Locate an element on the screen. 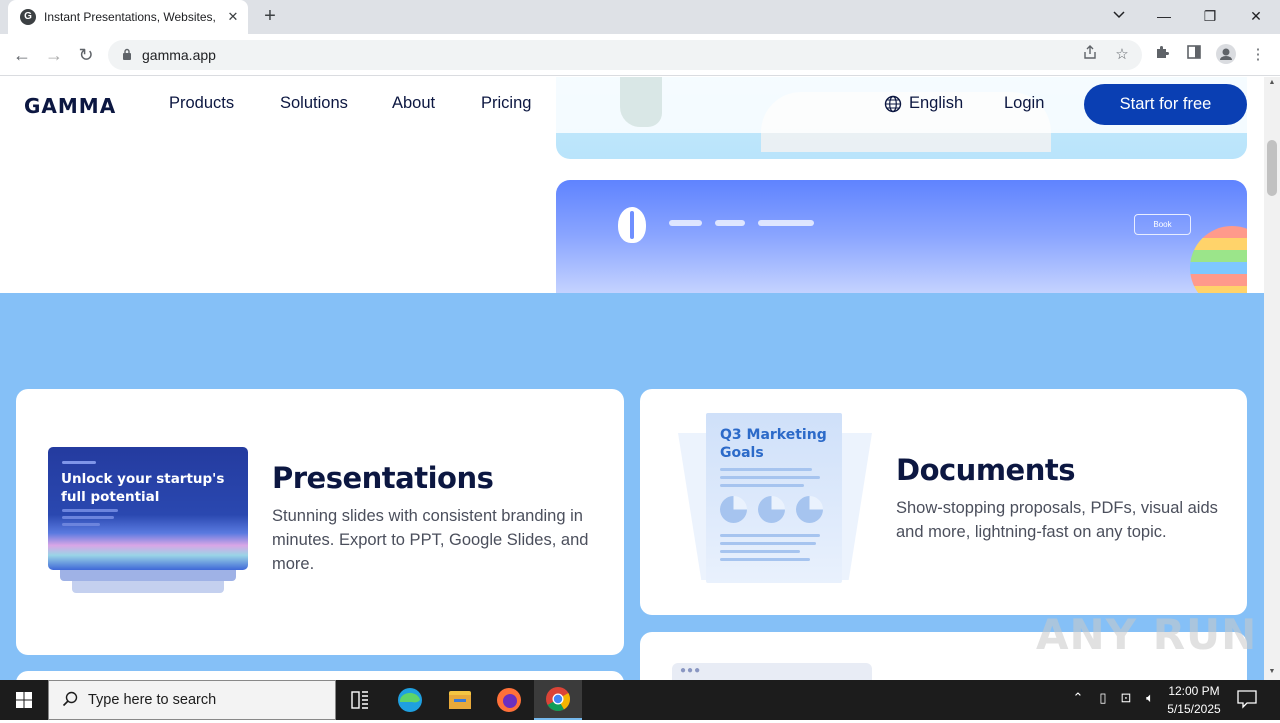  chrome-taskbar-button is located at coordinates (558, 700).